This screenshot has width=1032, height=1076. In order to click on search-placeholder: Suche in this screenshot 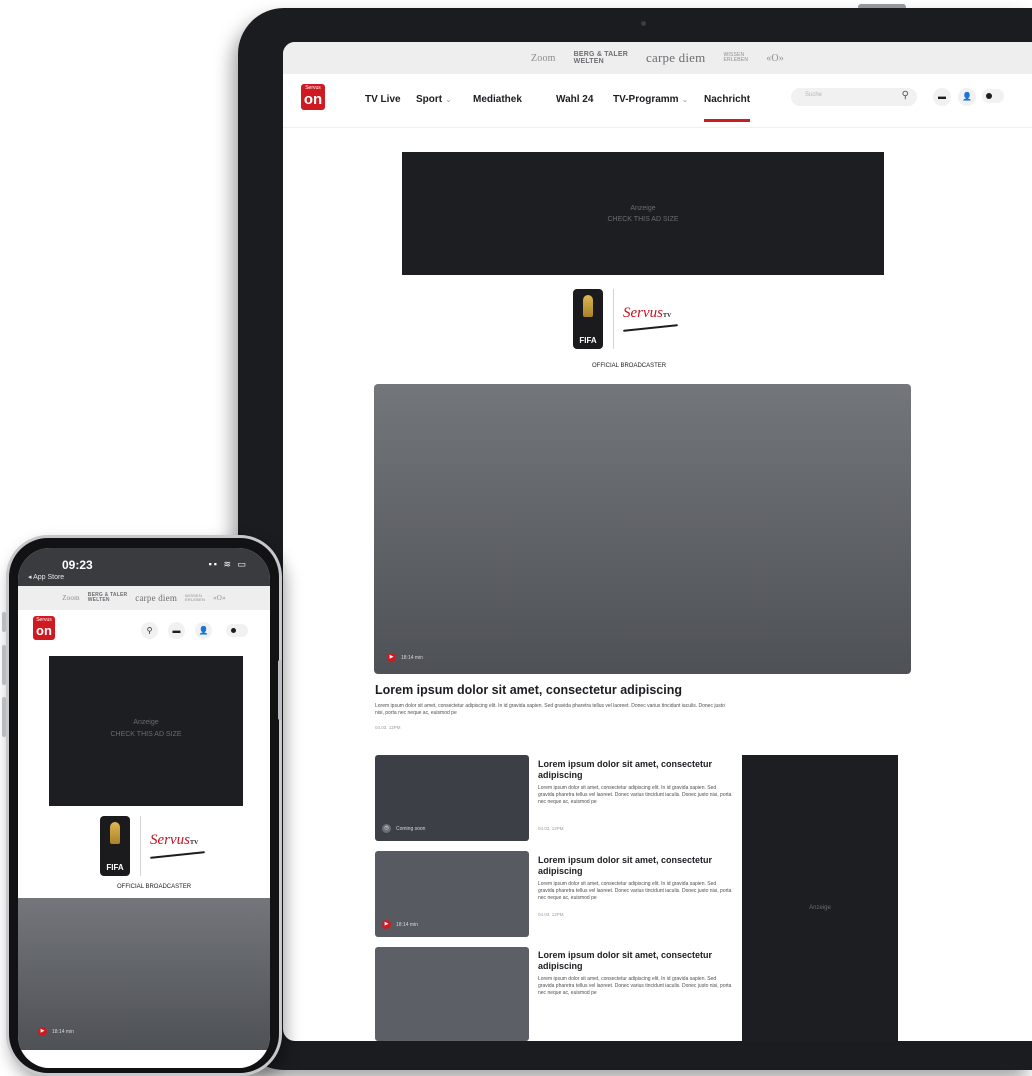, I will do `click(814, 95)`.